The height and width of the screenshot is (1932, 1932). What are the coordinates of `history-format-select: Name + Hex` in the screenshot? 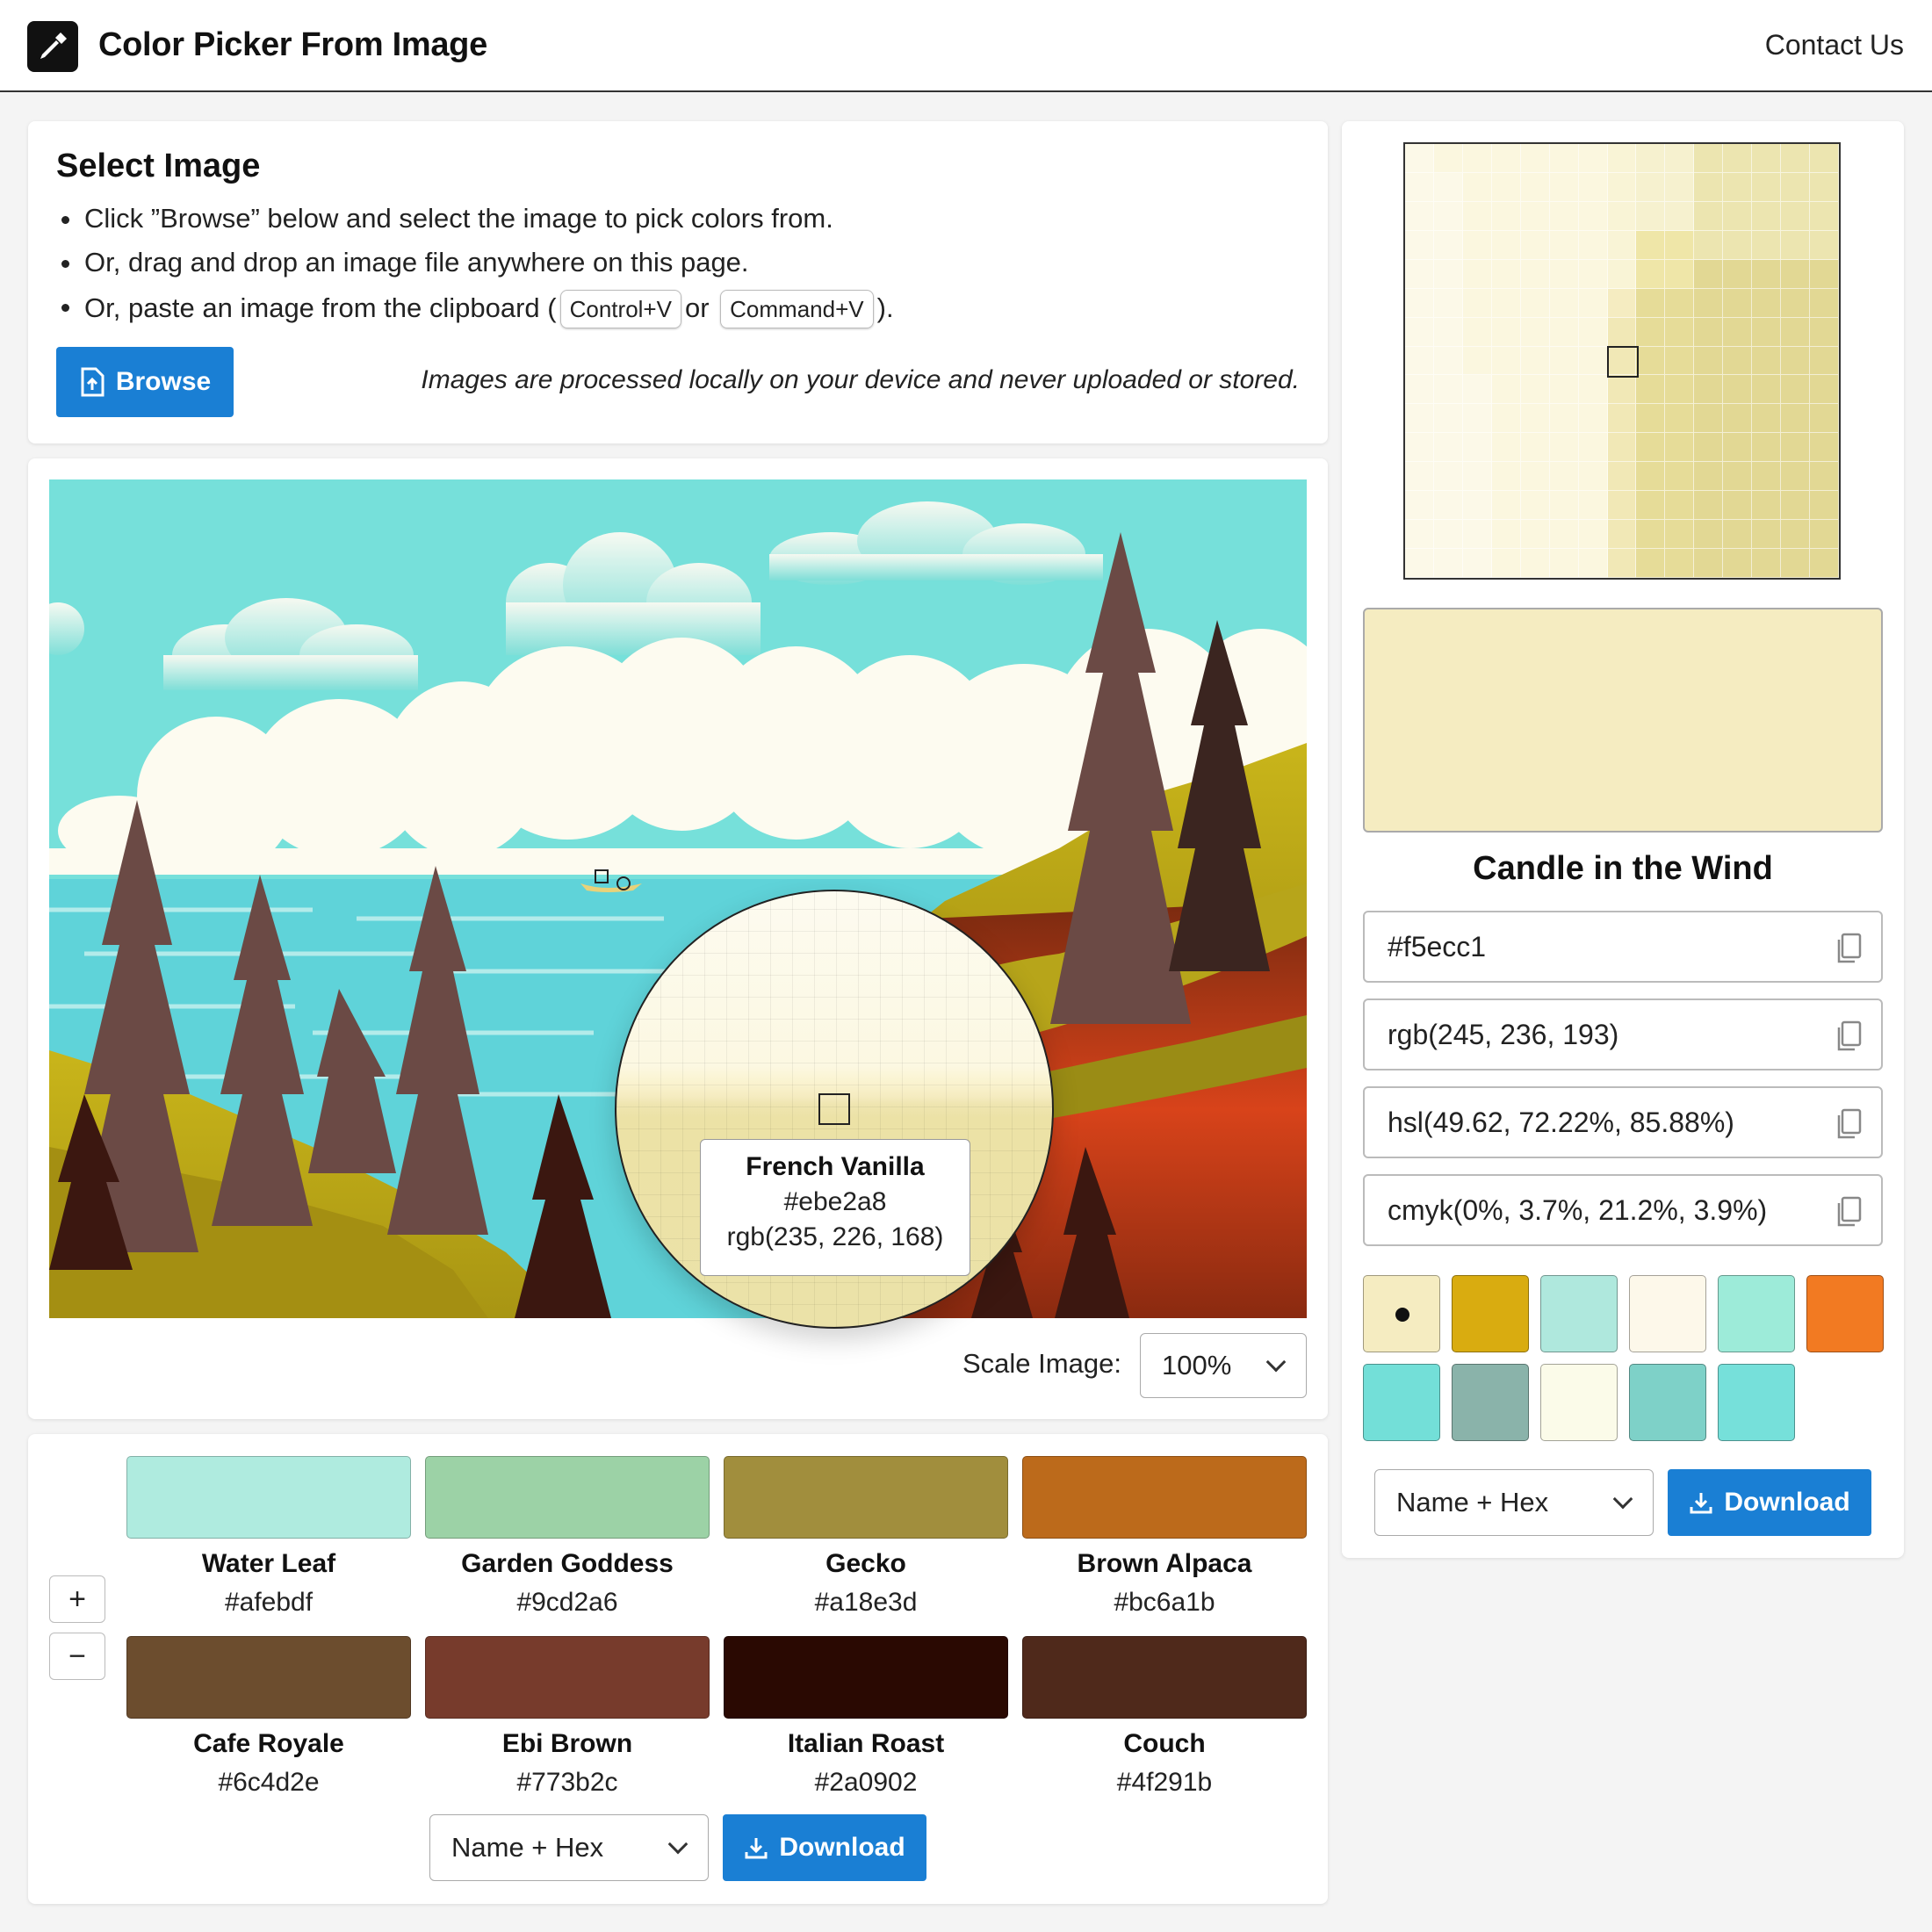 It's located at (1514, 1503).